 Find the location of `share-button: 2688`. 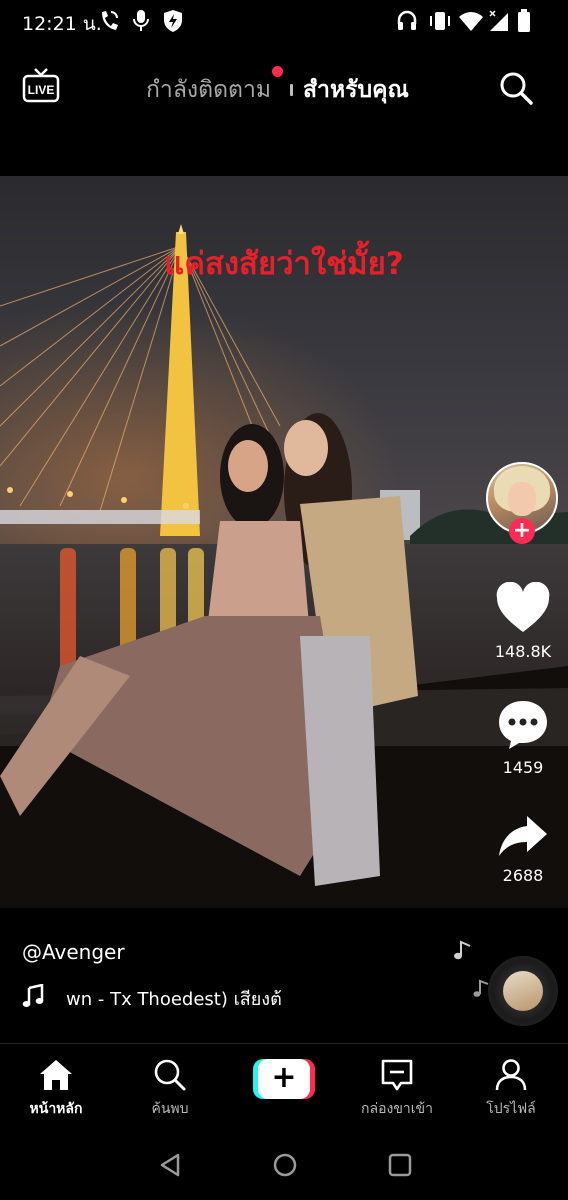

share-button: 2688 is located at coordinates (523, 849).